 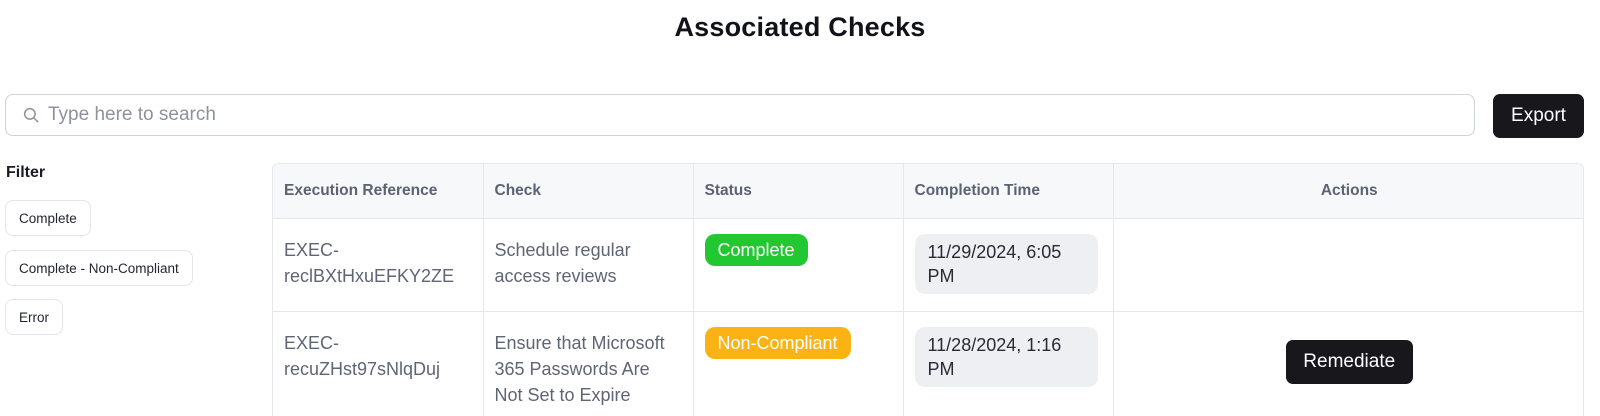 What do you see at coordinates (1348, 191) in the screenshot?
I see `column-header-actions: Actions` at bounding box center [1348, 191].